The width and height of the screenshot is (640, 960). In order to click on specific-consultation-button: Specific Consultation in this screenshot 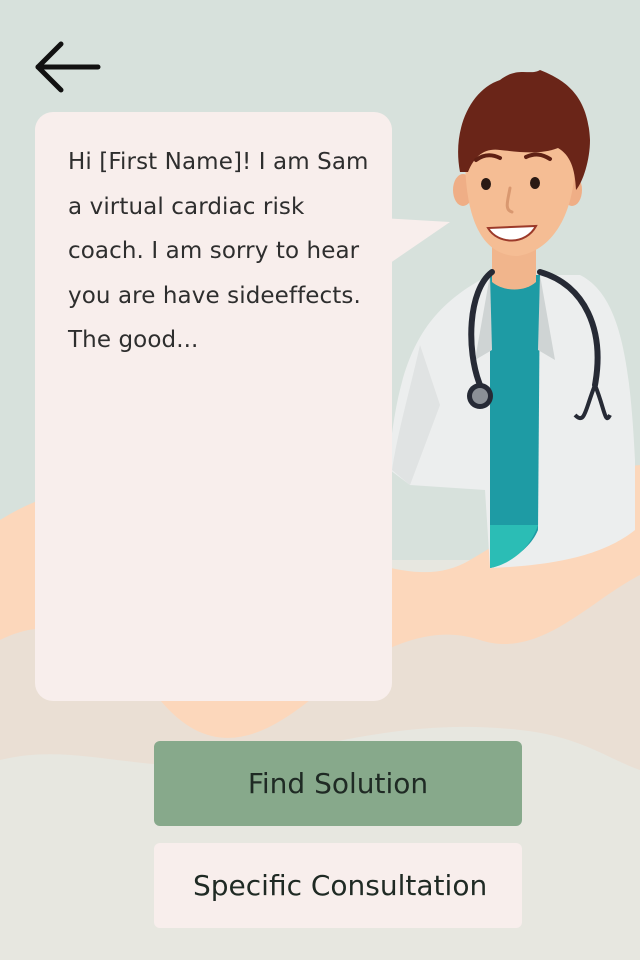, I will do `click(338, 885)`.